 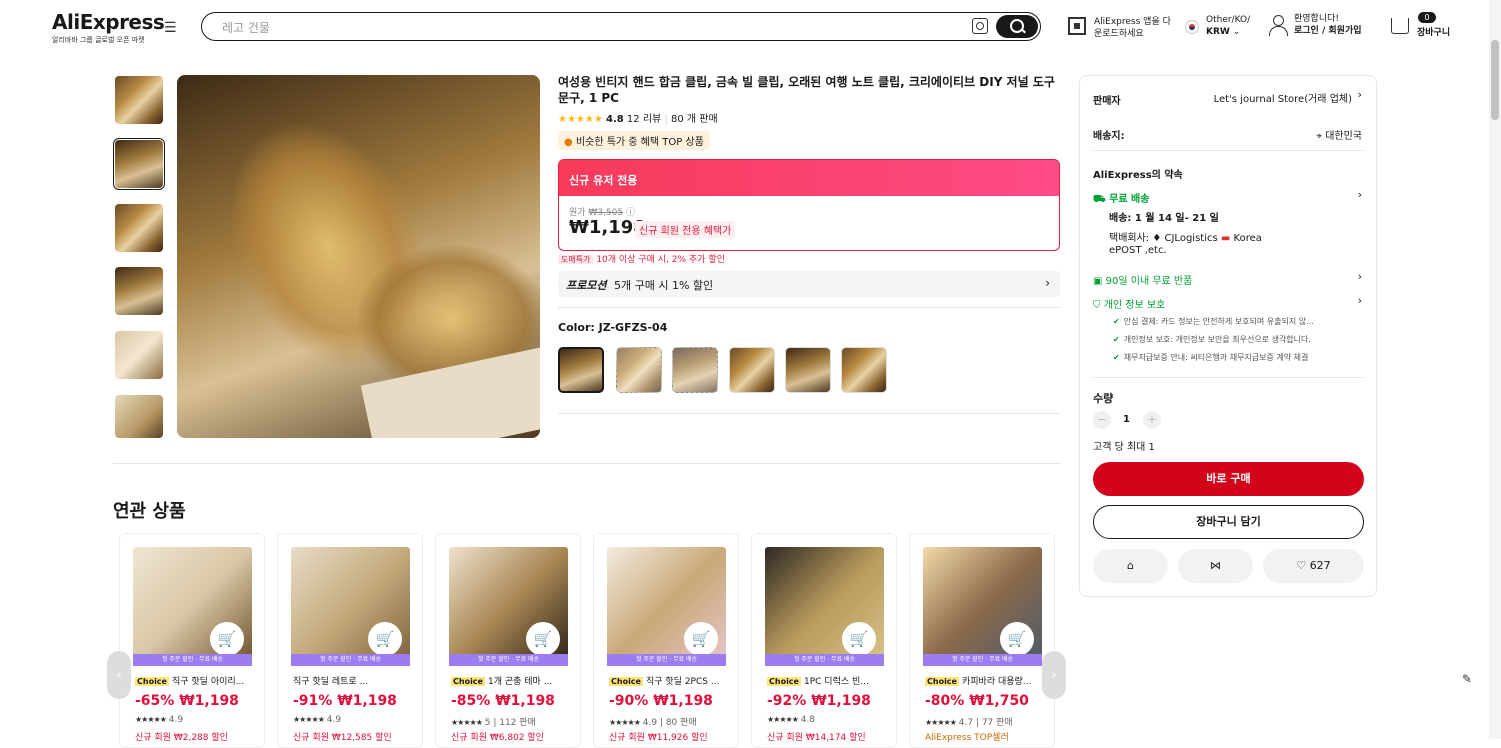 What do you see at coordinates (980, 26) in the screenshot?
I see `image-search-icon` at bounding box center [980, 26].